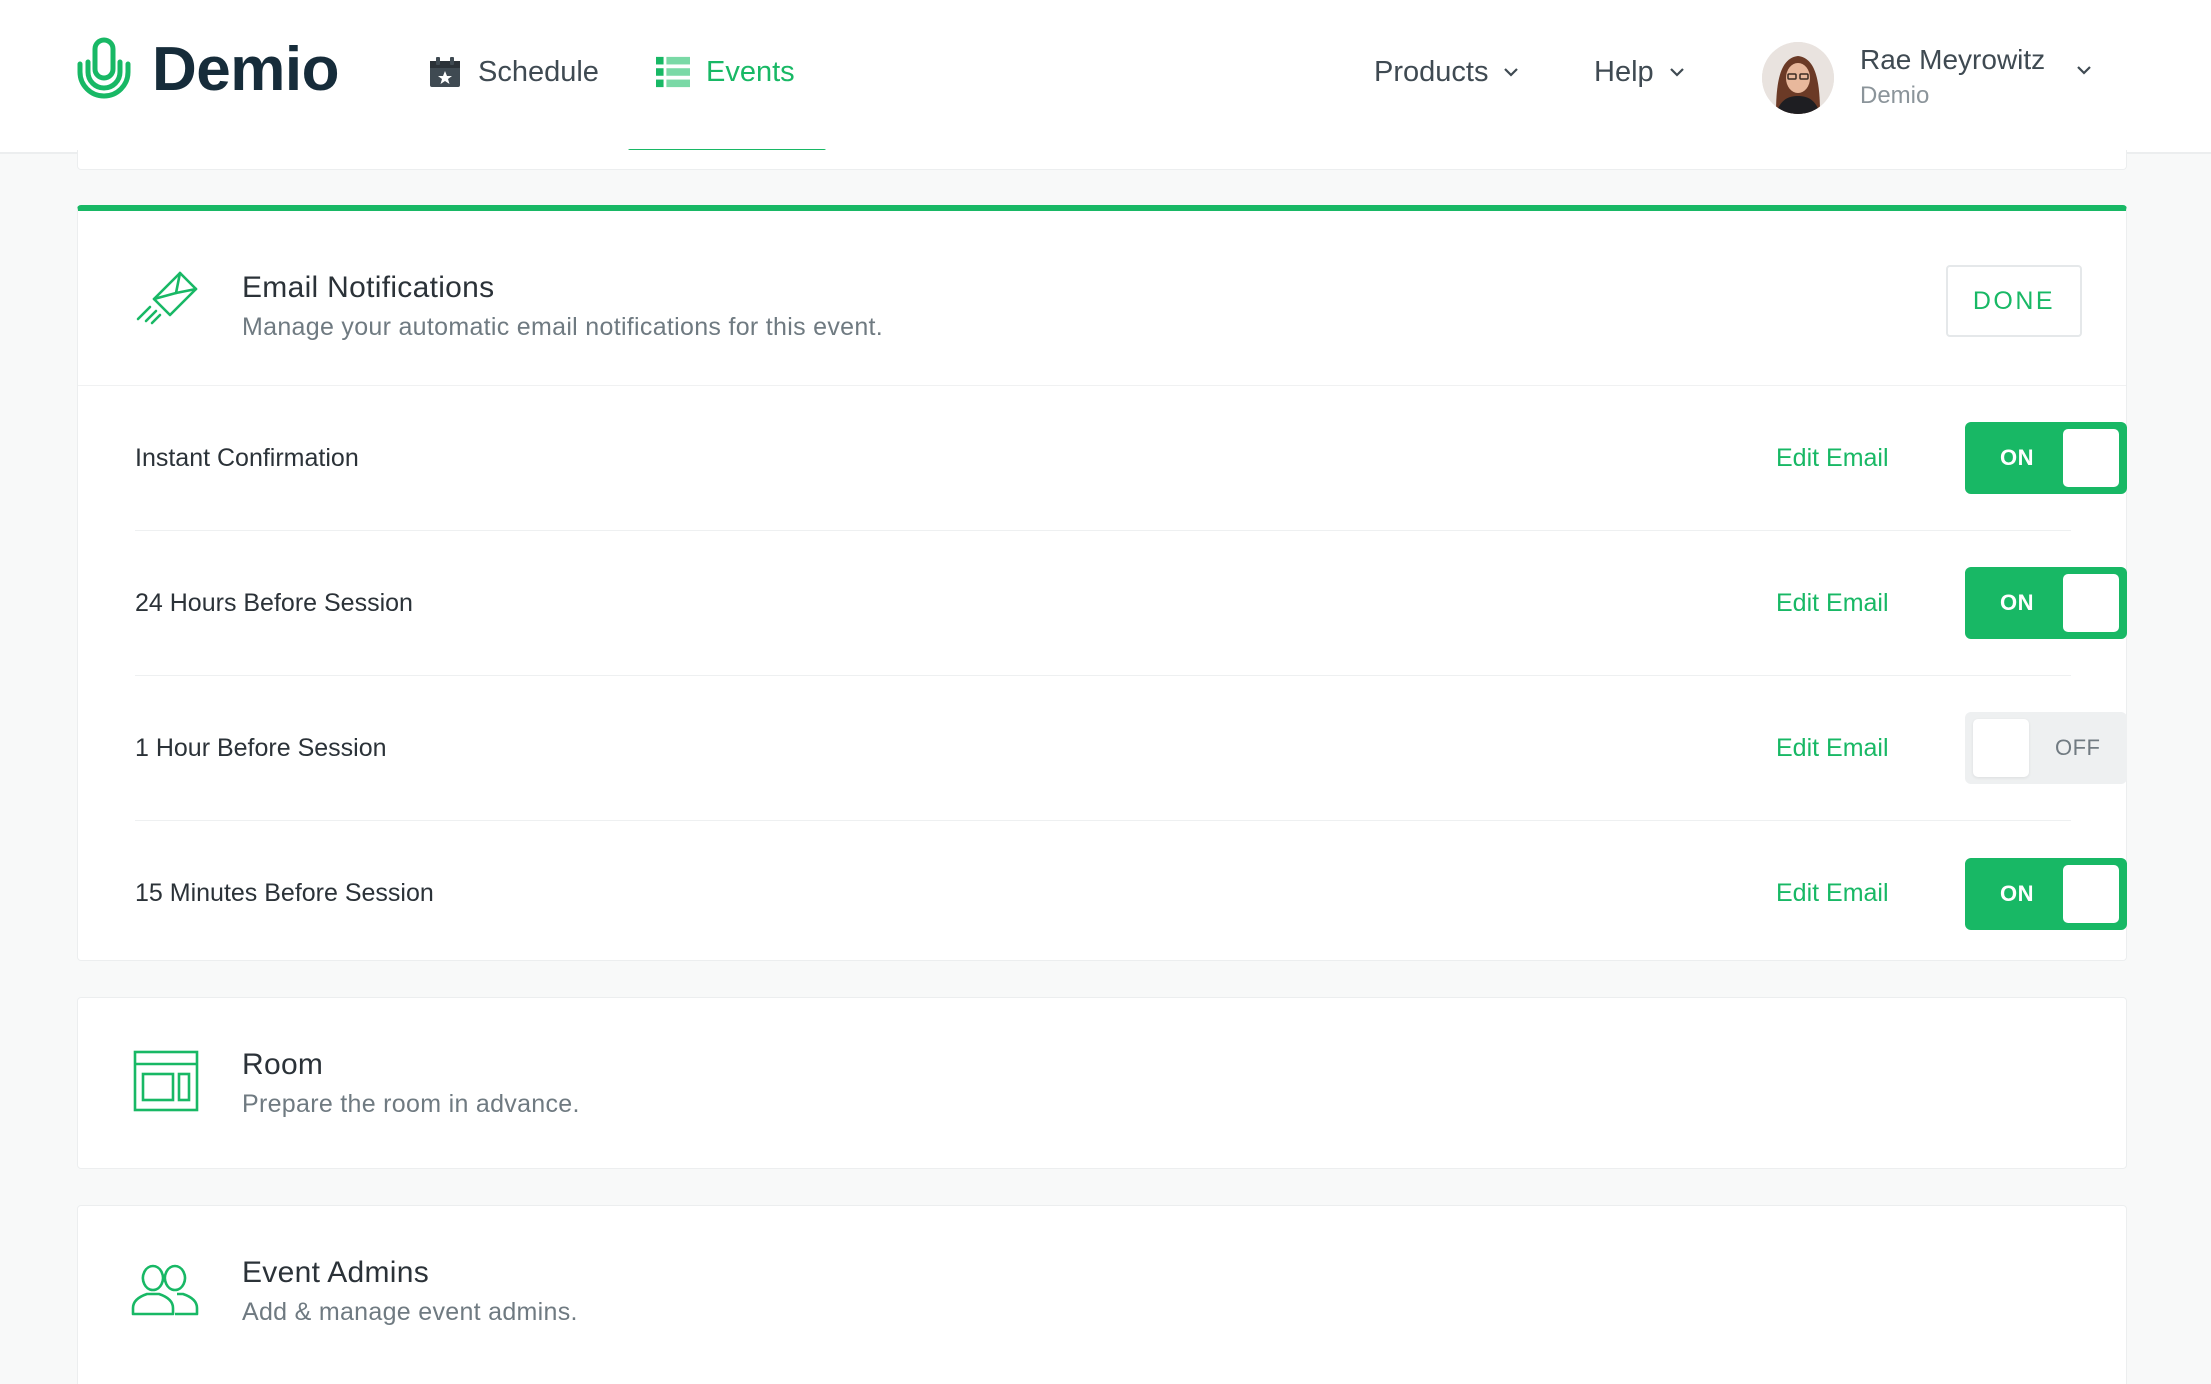 This screenshot has height=1384, width=2211. Describe the element at coordinates (167, 298) in the screenshot. I see `email-send-icon` at that location.